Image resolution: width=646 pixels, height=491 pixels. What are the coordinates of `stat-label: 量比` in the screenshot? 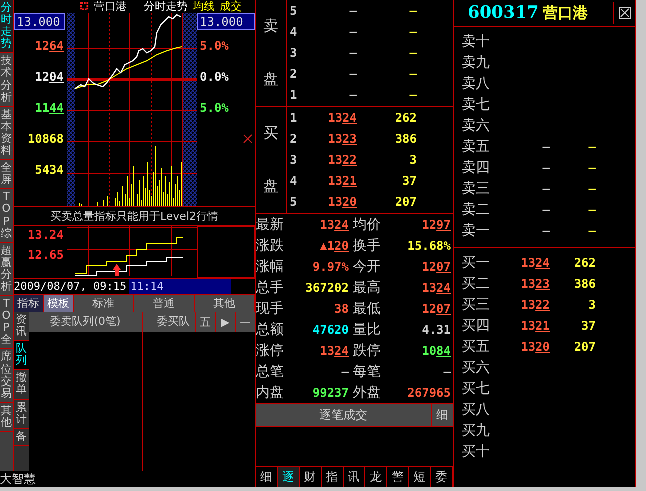 It's located at (367, 329).